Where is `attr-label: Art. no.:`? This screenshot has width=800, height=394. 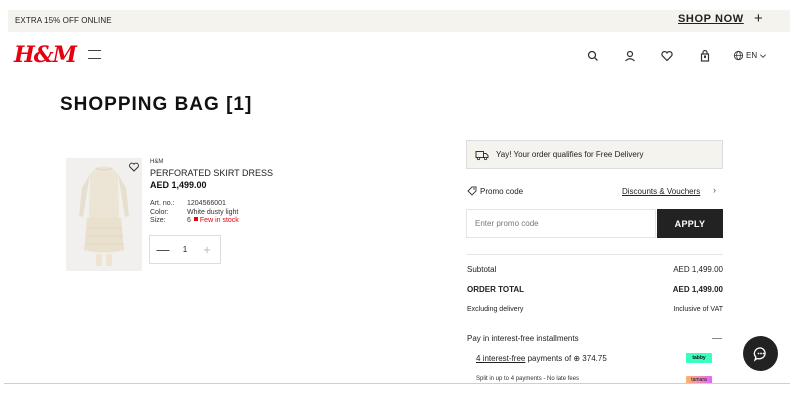 attr-label: Art. no.: is located at coordinates (162, 203).